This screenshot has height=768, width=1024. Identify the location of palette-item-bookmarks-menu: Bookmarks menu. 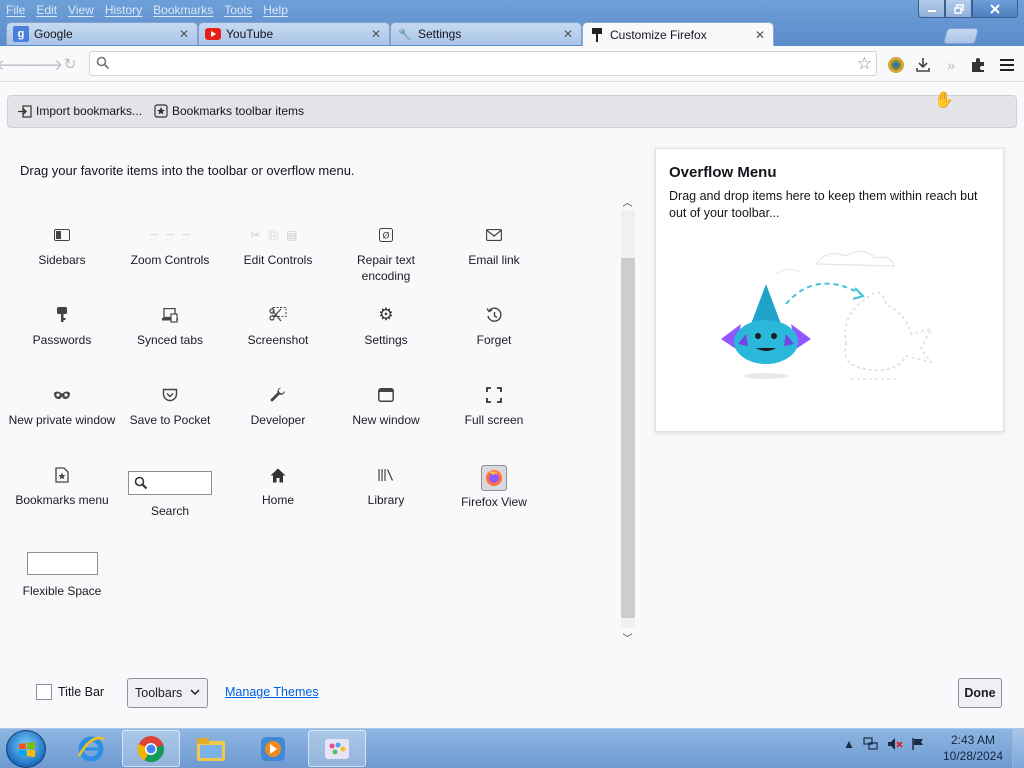
(62, 486).